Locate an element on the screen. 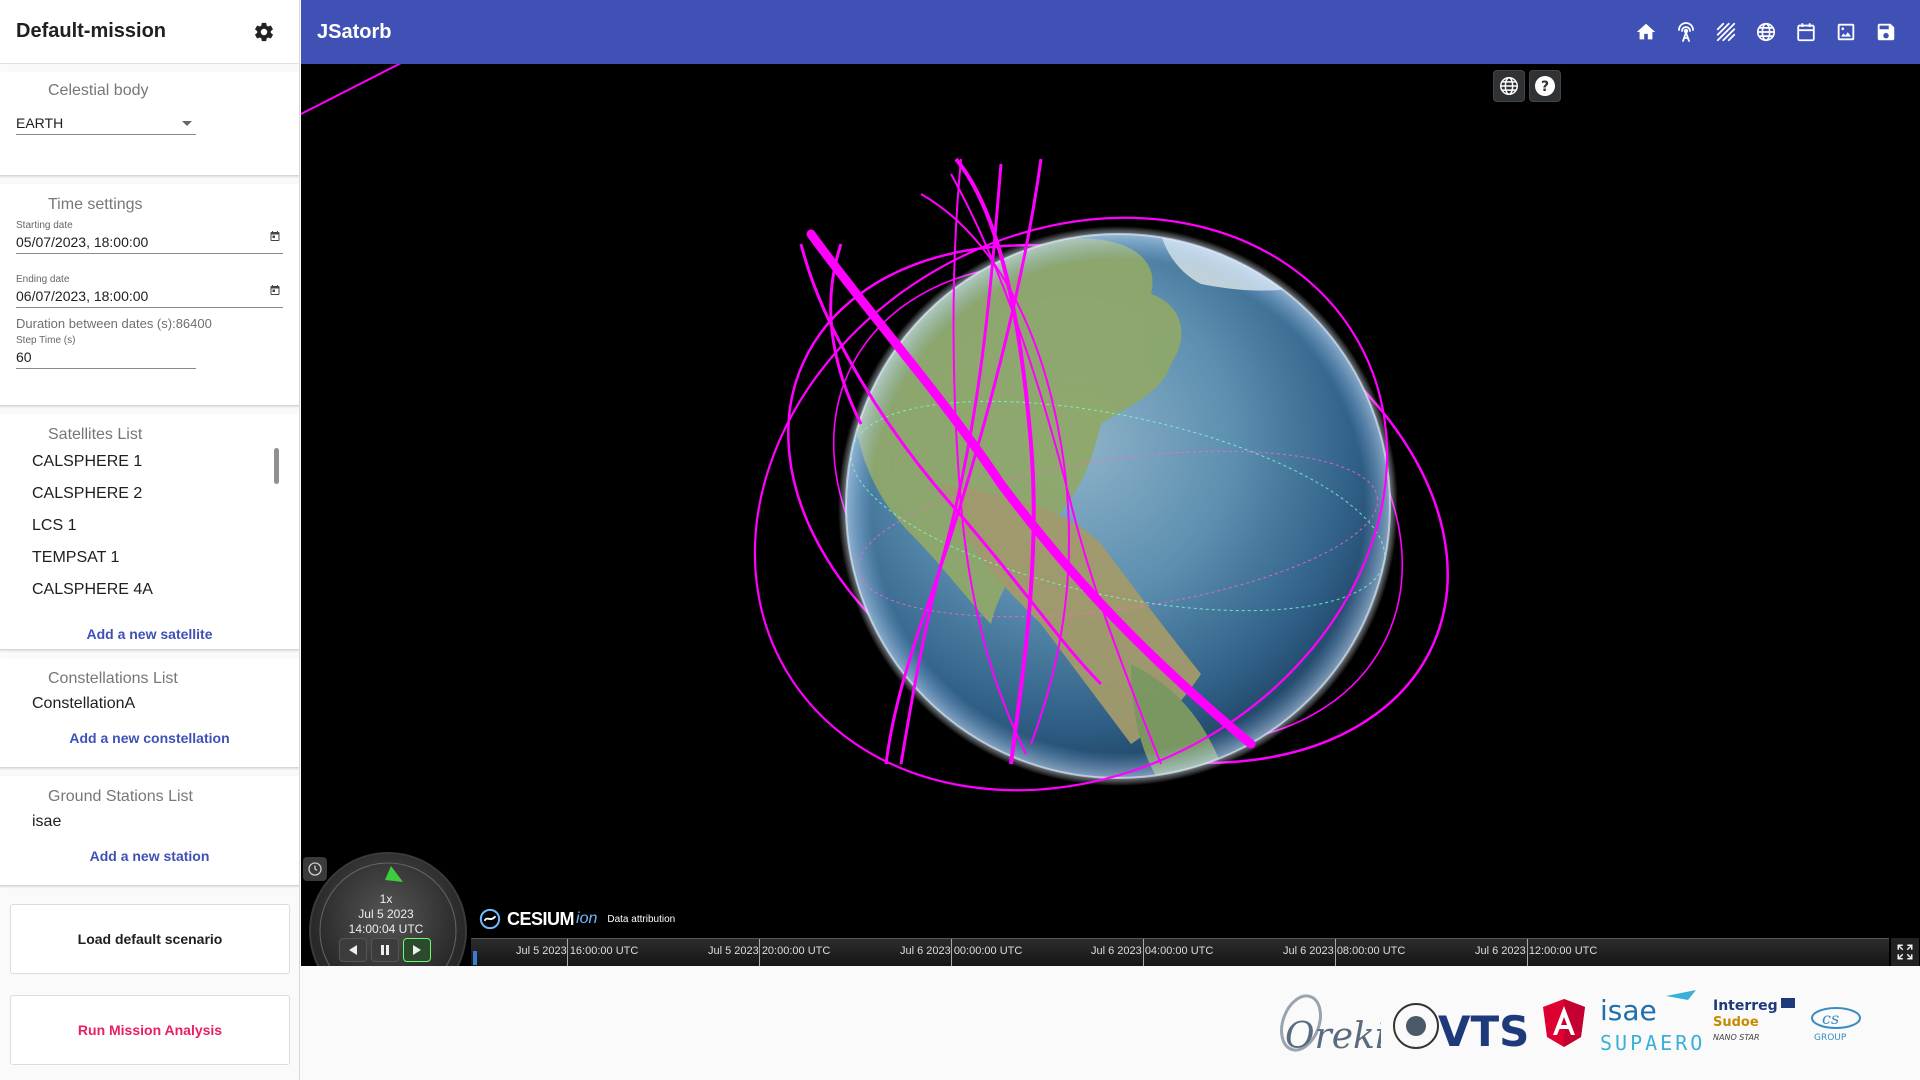 This screenshot has height=1080, width=1920. celestial-panel: Celestial body EARTH is located at coordinates (149, 124).